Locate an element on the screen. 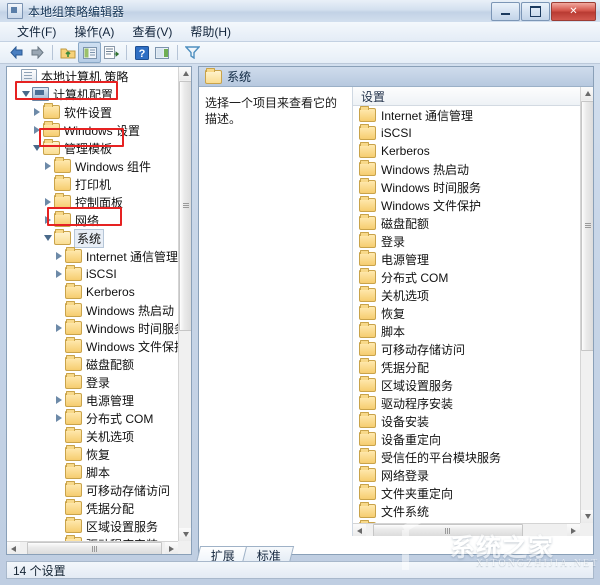 The width and height of the screenshot is (600, 585). settings-list-item: 凭据分配 is located at coordinates (466, 367).